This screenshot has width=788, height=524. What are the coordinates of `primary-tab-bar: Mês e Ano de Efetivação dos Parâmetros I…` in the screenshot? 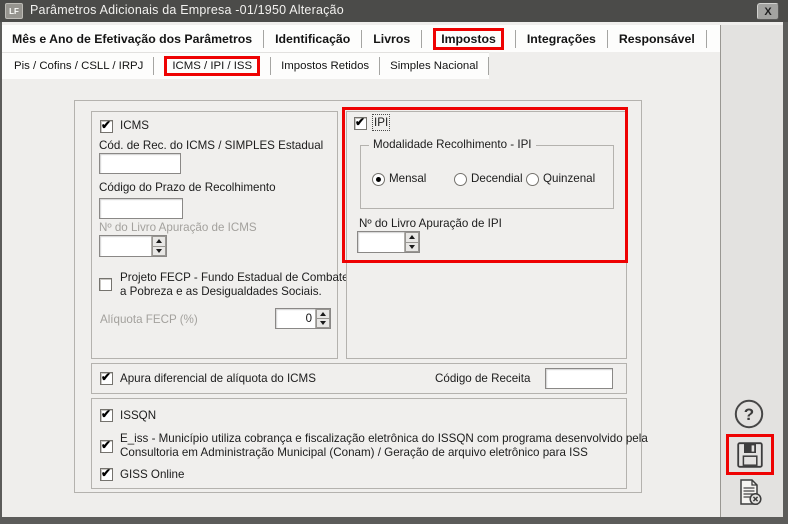 It's located at (361, 38).